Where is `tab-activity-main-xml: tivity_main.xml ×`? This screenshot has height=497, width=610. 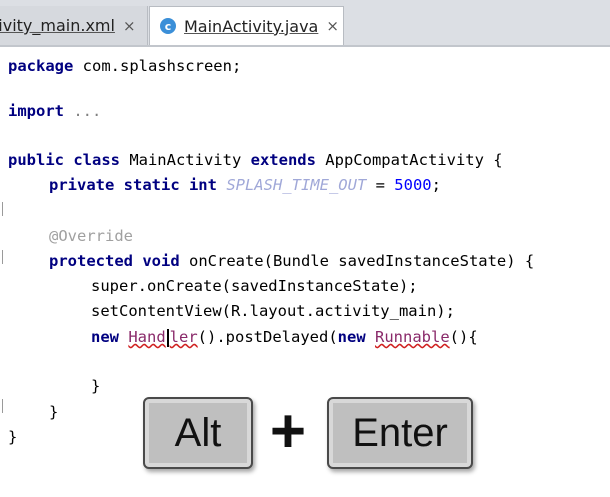
tab-activity-main-xml: tivity_main.xml × is located at coordinates (74, 25).